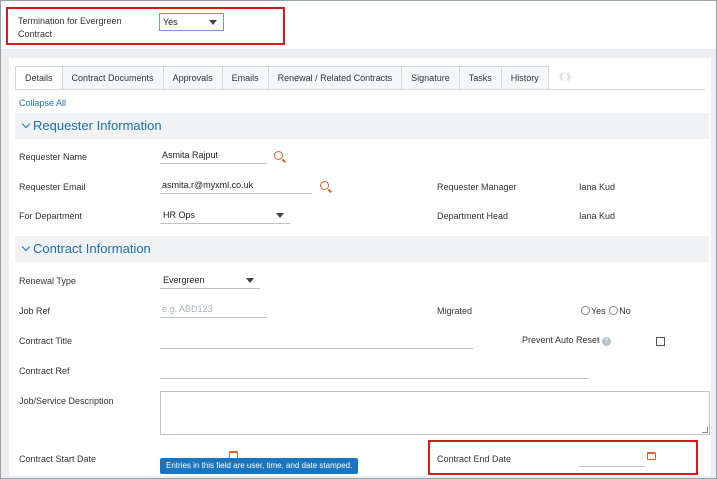 This screenshot has width=717, height=479. Describe the element at coordinates (46, 341) in the screenshot. I see `contract-title-label: Contract Title` at that location.